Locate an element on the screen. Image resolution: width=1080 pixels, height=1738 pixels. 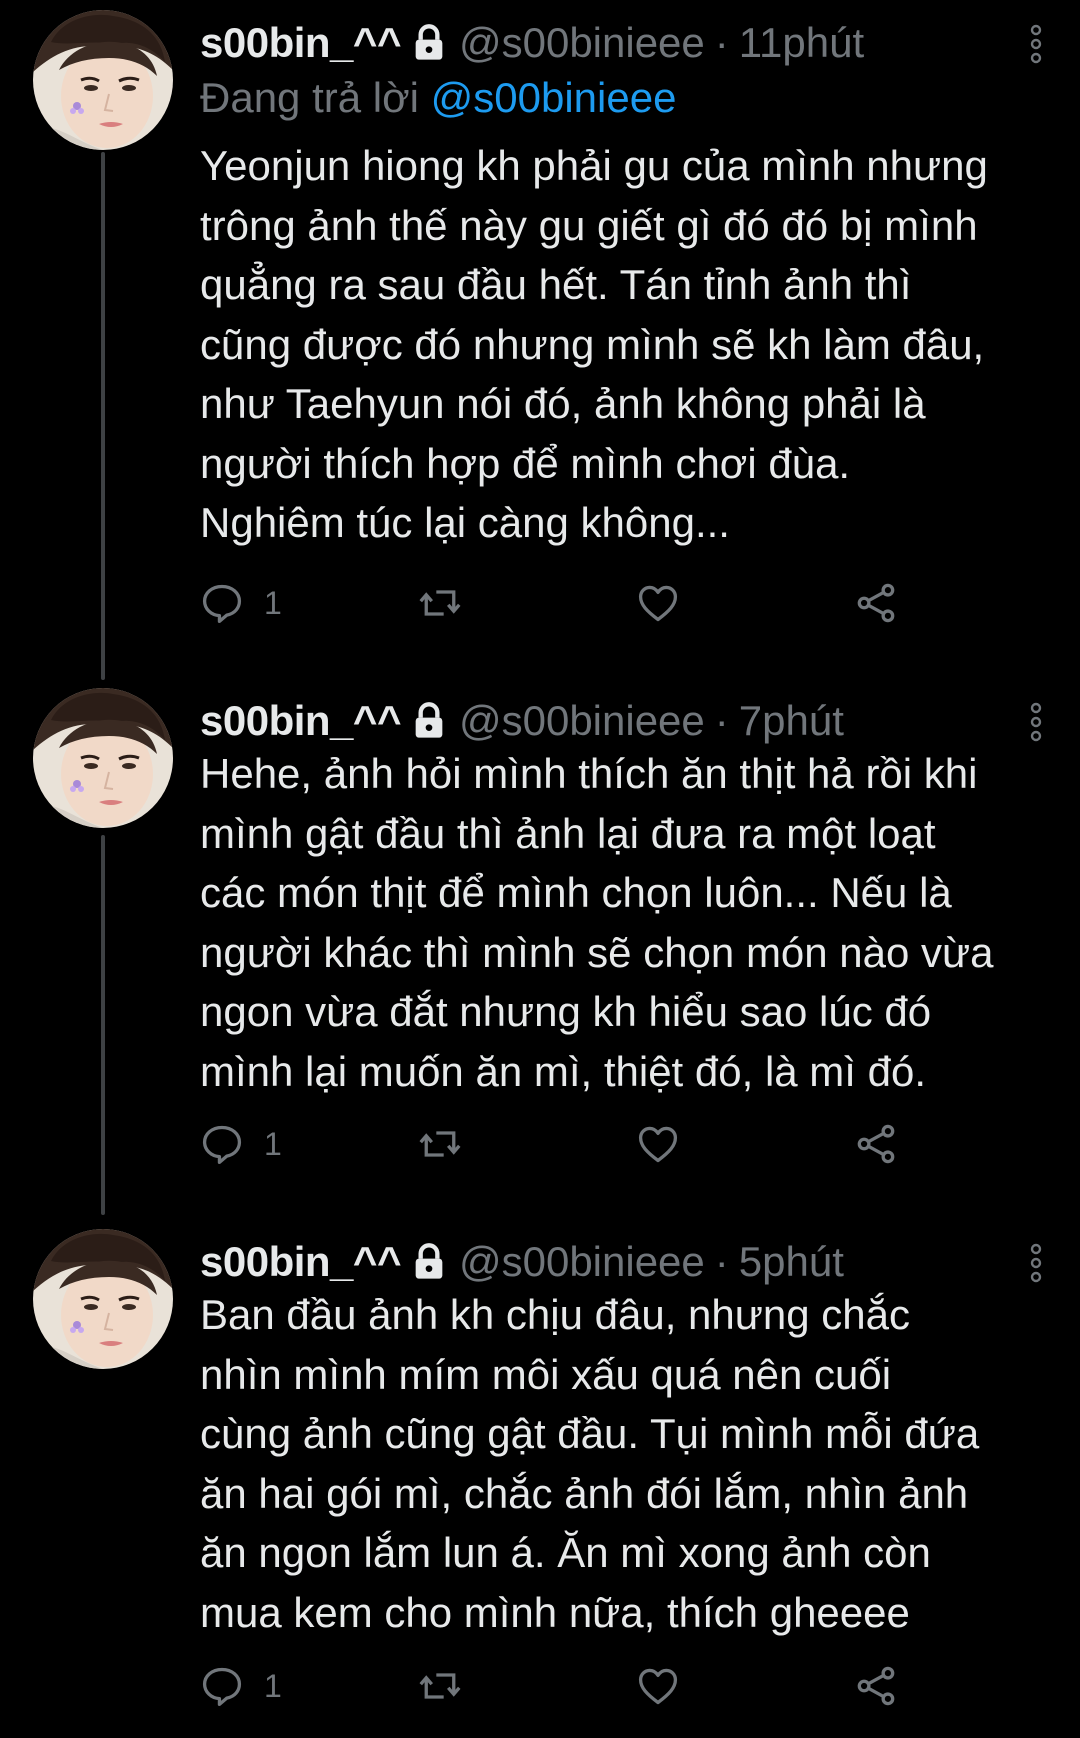
timestamp: 7phút is located at coordinates (791, 721).